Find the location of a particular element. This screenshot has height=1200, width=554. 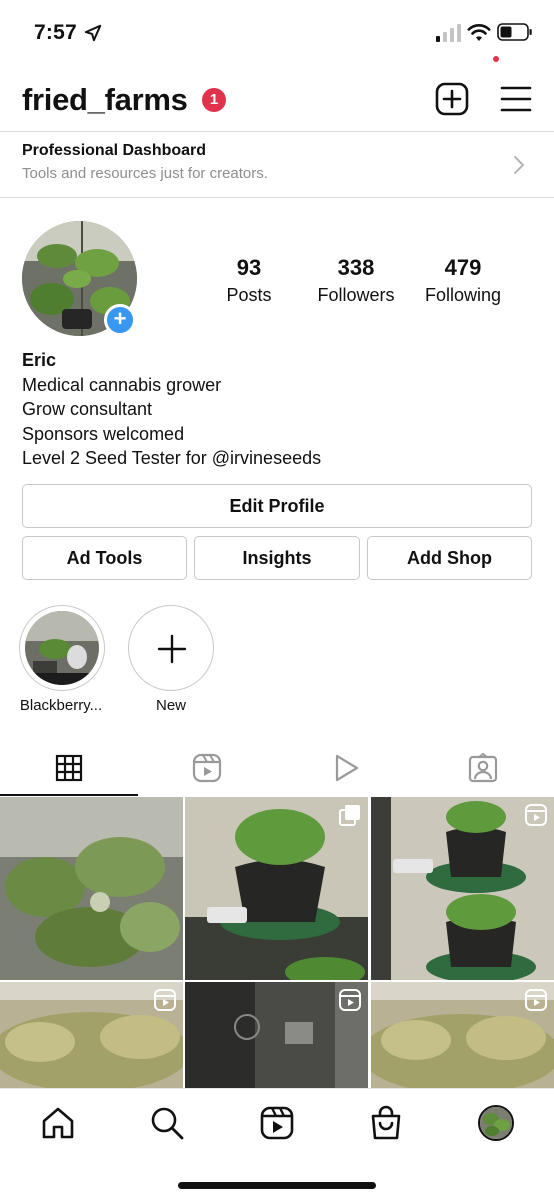

bio-line: Sponsors welcomed is located at coordinates (103, 433).